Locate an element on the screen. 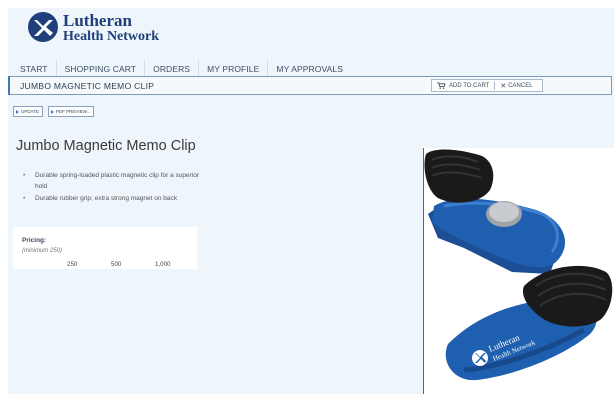 The height and width of the screenshot is (399, 614). product-title: Jumbo Magnetic Memo Clip is located at coordinates (106, 146).